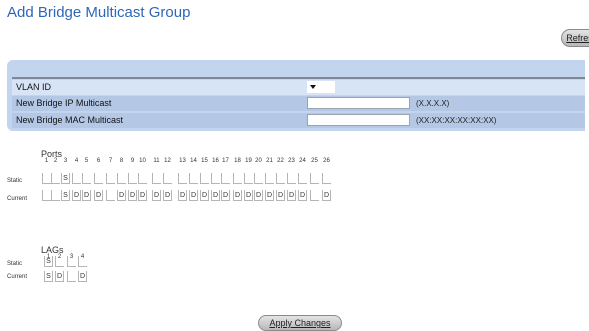  What do you see at coordinates (121, 161) in the screenshot?
I see `ports-number: 8` at bounding box center [121, 161].